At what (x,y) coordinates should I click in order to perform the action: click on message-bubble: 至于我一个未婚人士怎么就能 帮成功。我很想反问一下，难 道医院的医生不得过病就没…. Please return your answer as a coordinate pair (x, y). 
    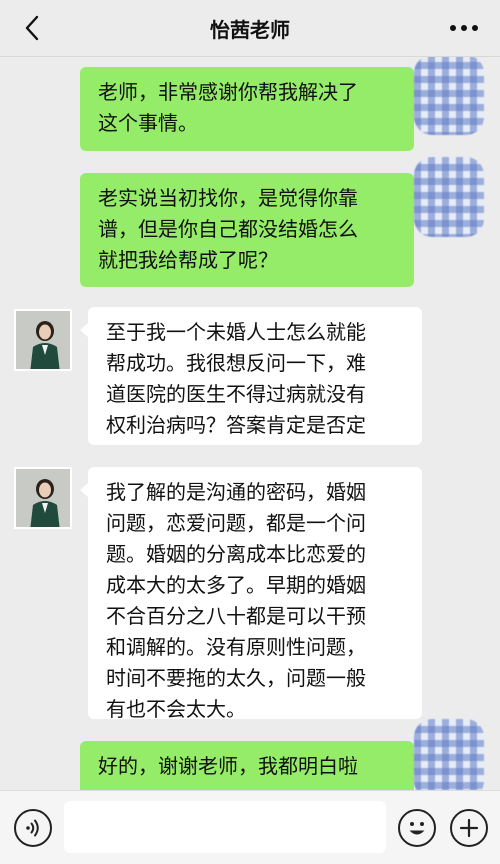
    Looking at the image, I should click on (251, 376).